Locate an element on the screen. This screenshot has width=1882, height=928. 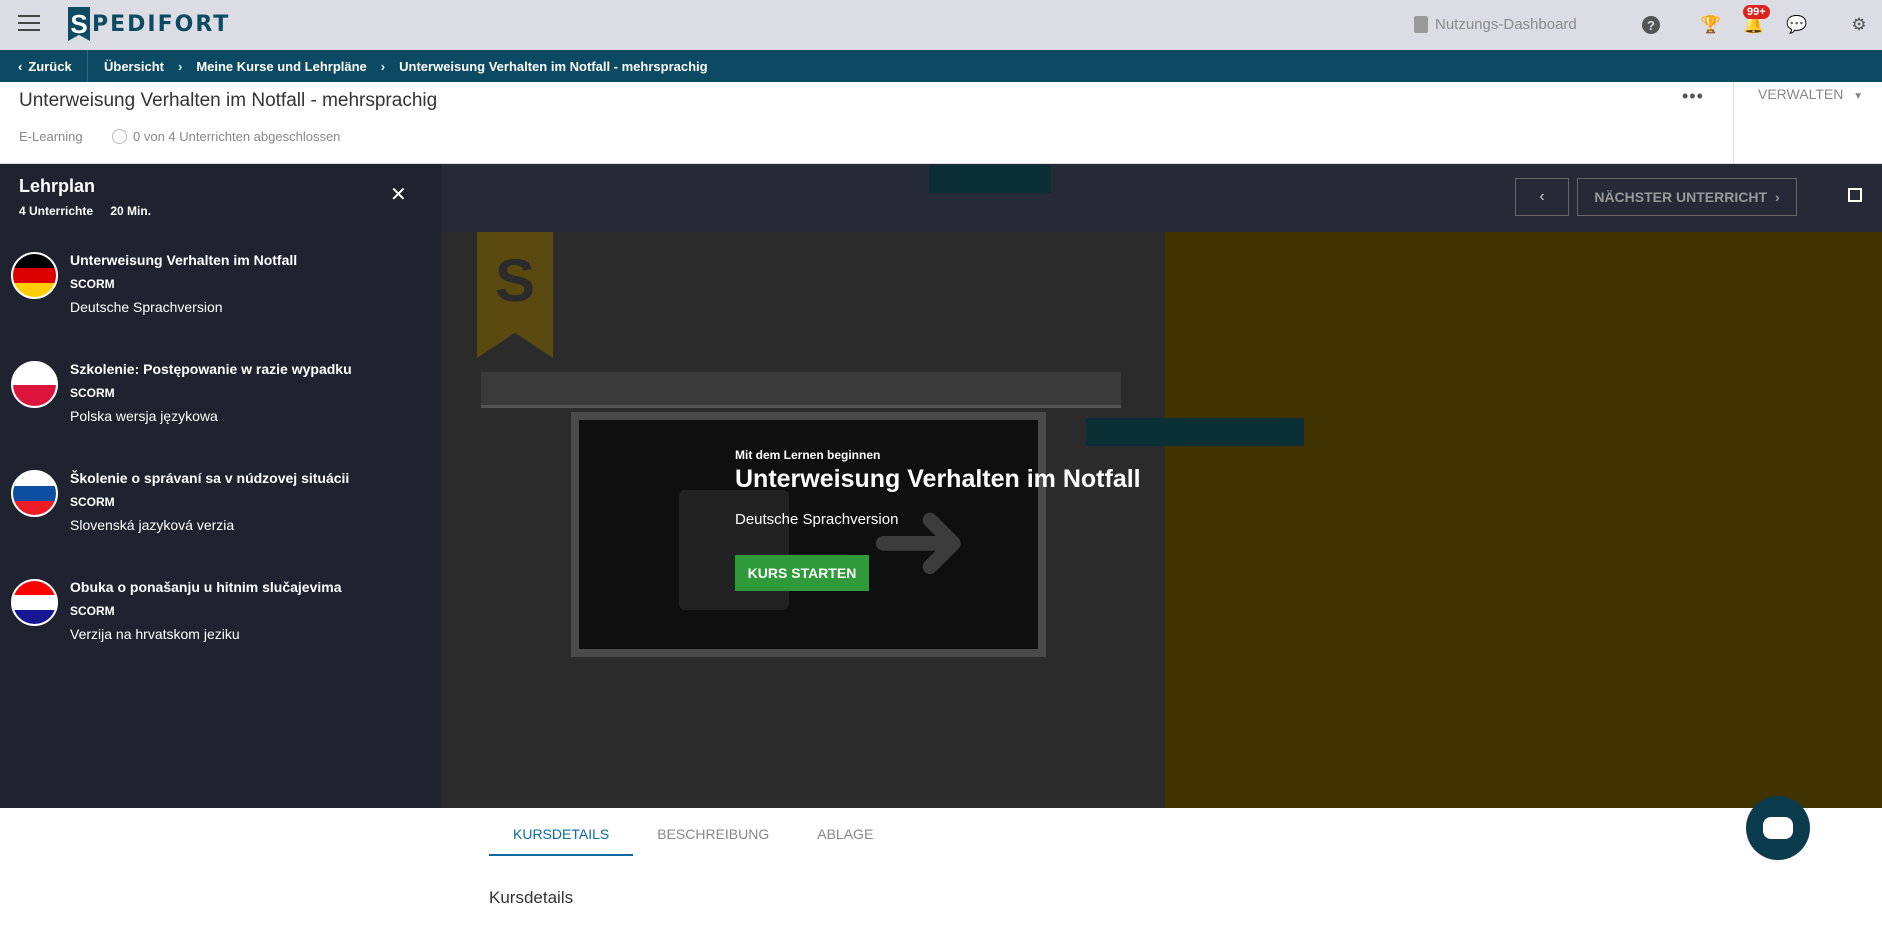
sidebar-summary: 4 Unterrichte 20 Min. is located at coordinates (85, 211).